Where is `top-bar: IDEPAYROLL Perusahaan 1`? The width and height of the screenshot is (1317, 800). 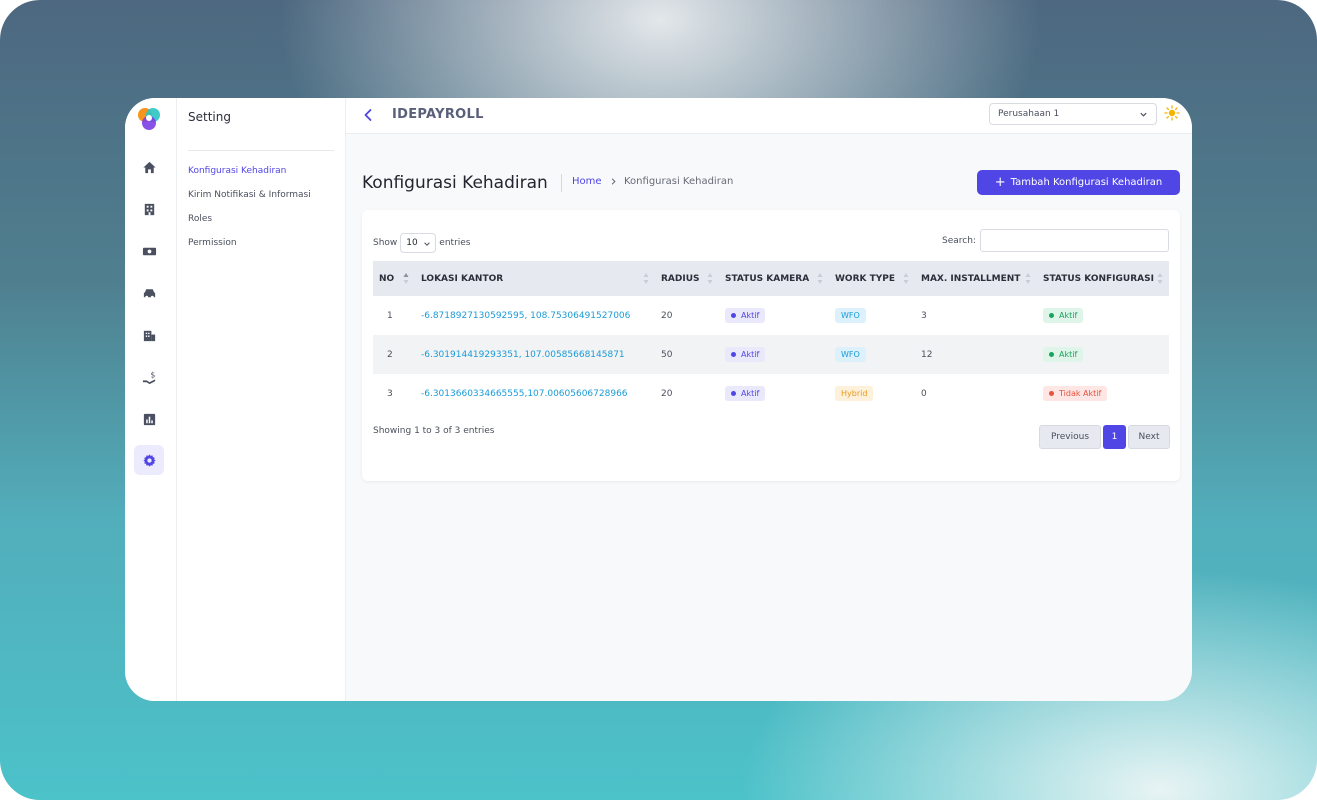
top-bar: IDEPAYROLL Perusahaan 1 is located at coordinates (769, 116).